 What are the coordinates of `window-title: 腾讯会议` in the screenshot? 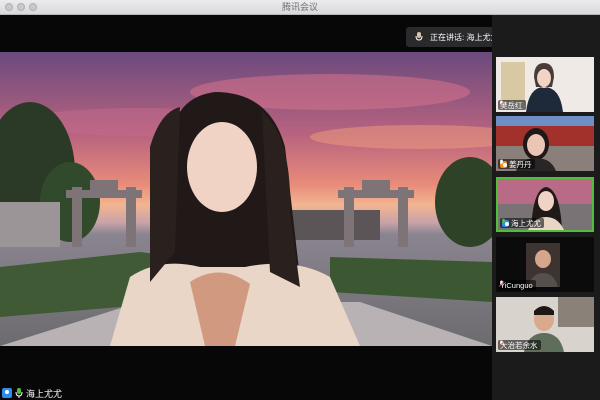 It's located at (299, 7).